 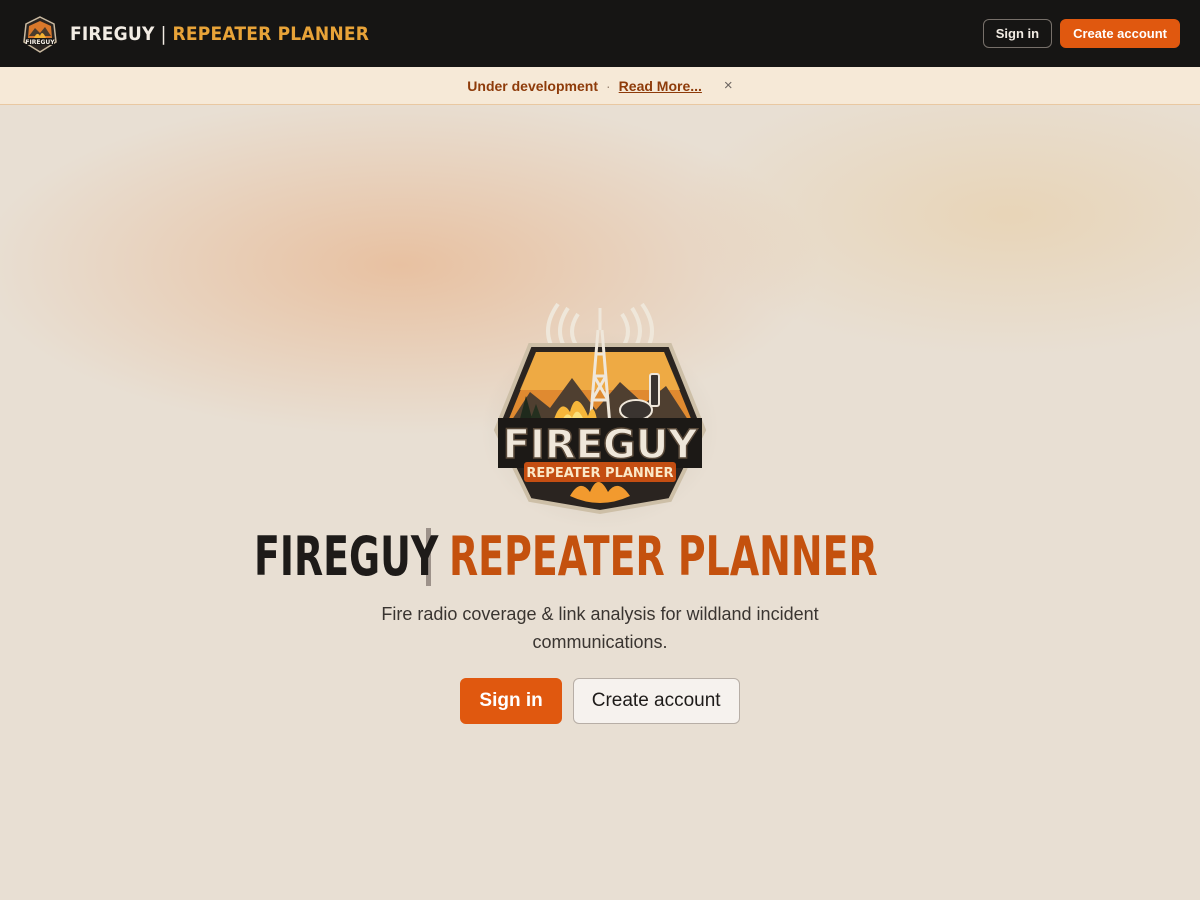 What do you see at coordinates (728, 85) in the screenshot?
I see `close-icon: ×` at bounding box center [728, 85].